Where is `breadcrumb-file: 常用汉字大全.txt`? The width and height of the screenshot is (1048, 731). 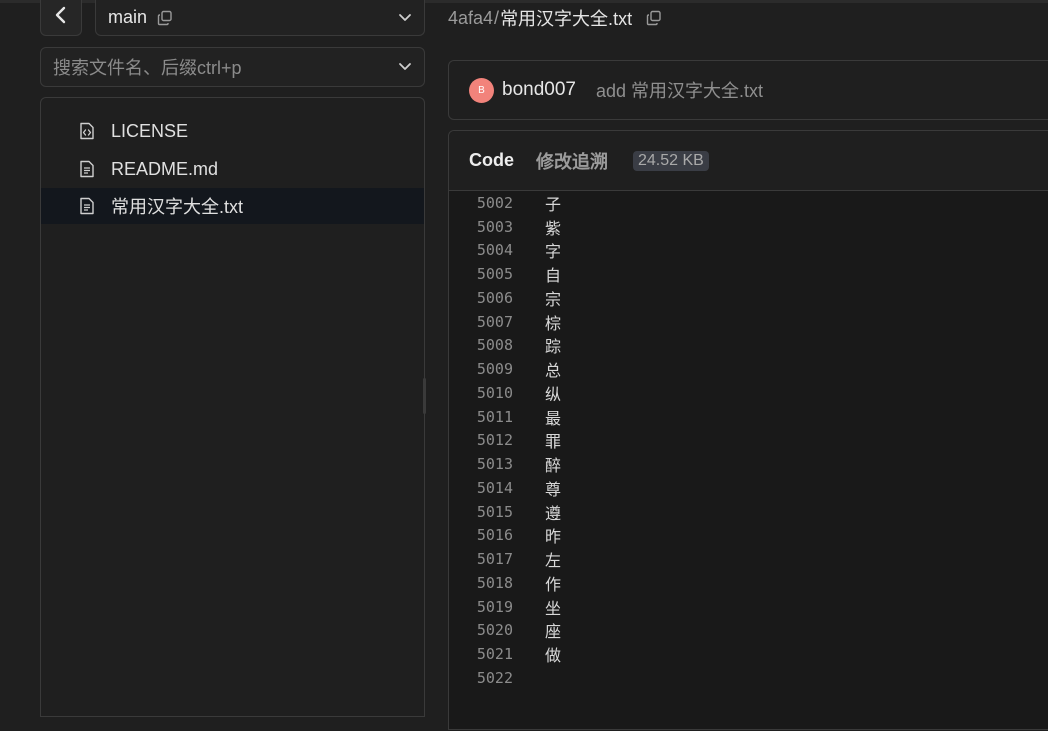 breadcrumb-file: 常用汉字大全.txt is located at coordinates (566, 19).